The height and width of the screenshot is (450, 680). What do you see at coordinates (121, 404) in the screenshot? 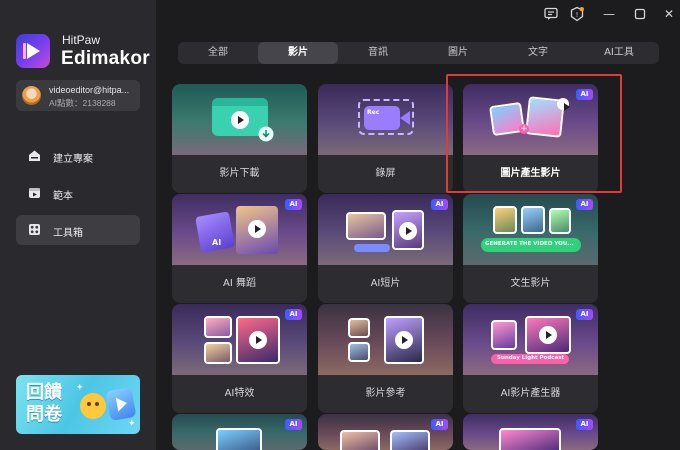
I see `play-cube-icon` at bounding box center [121, 404].